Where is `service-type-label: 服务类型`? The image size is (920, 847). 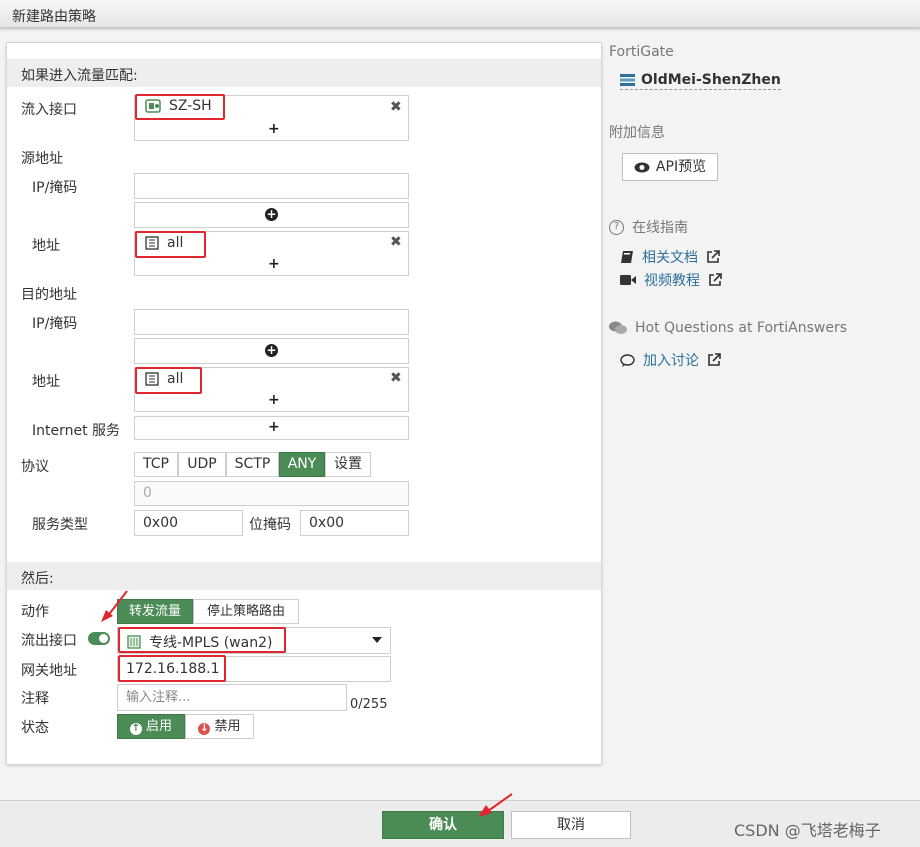 service-type-label: 服务类型 is located at coordinates (60, 525).